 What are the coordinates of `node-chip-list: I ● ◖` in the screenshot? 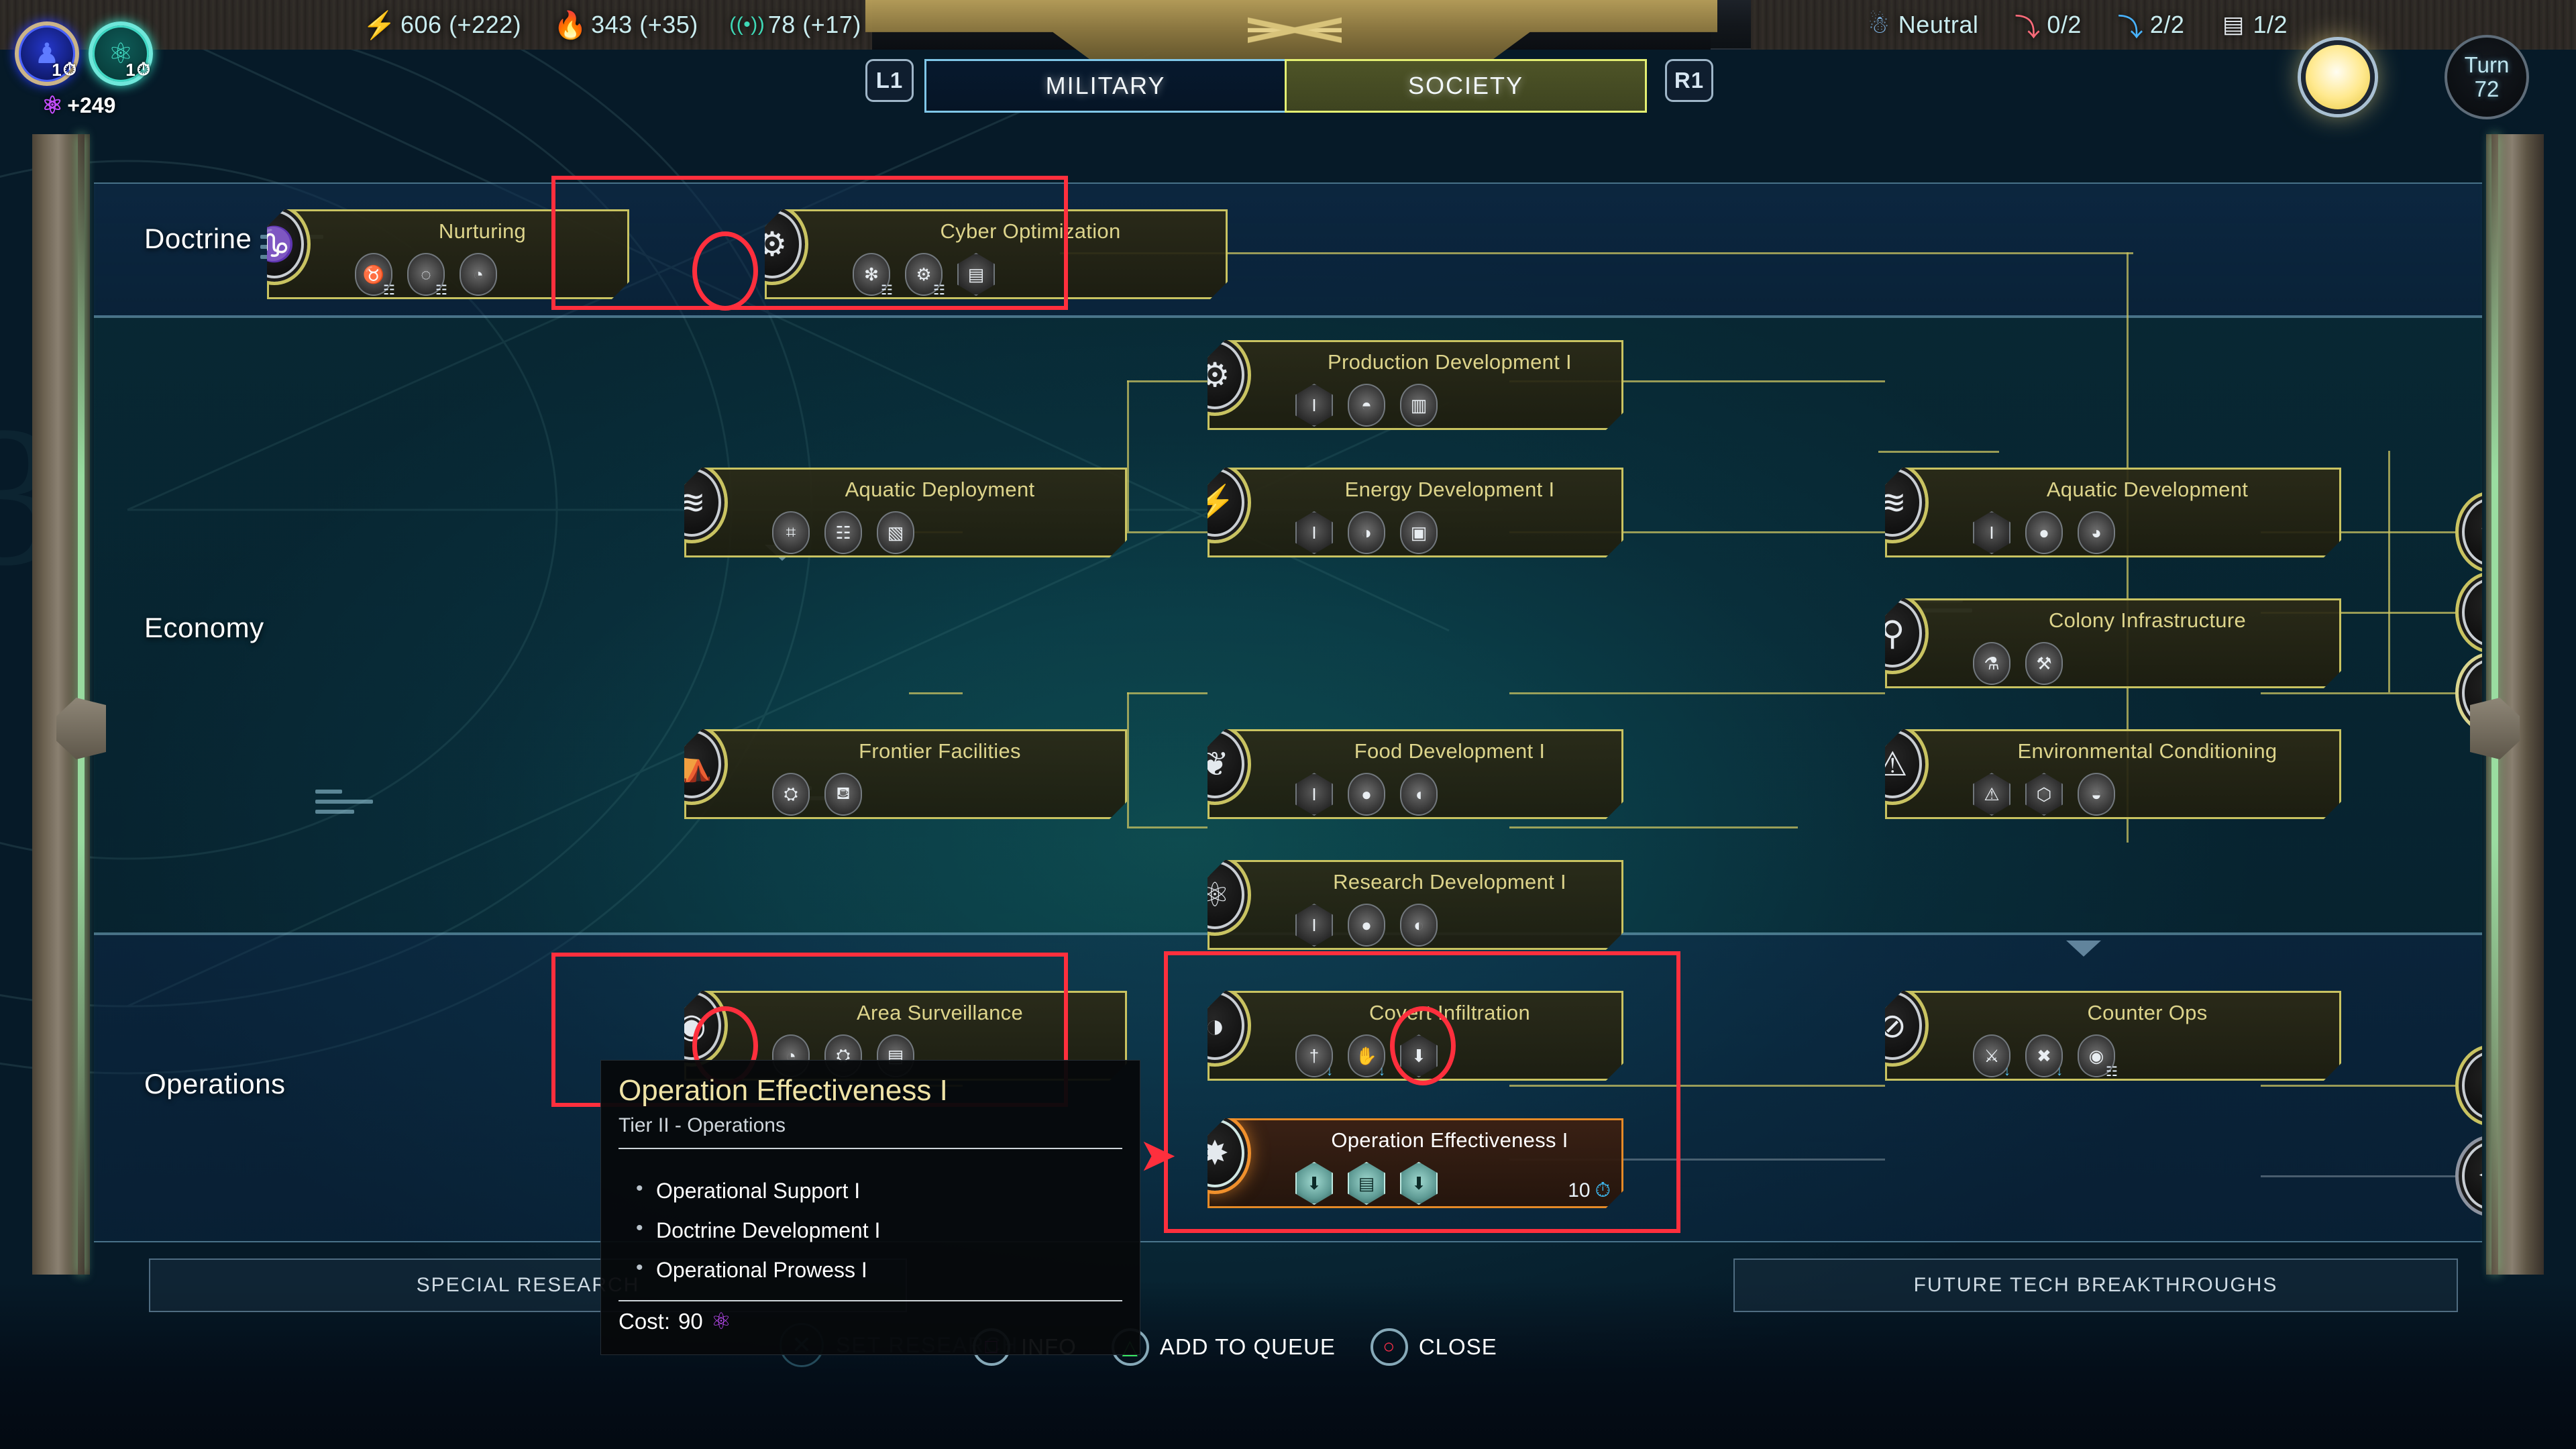 It's located at (1366, 794).